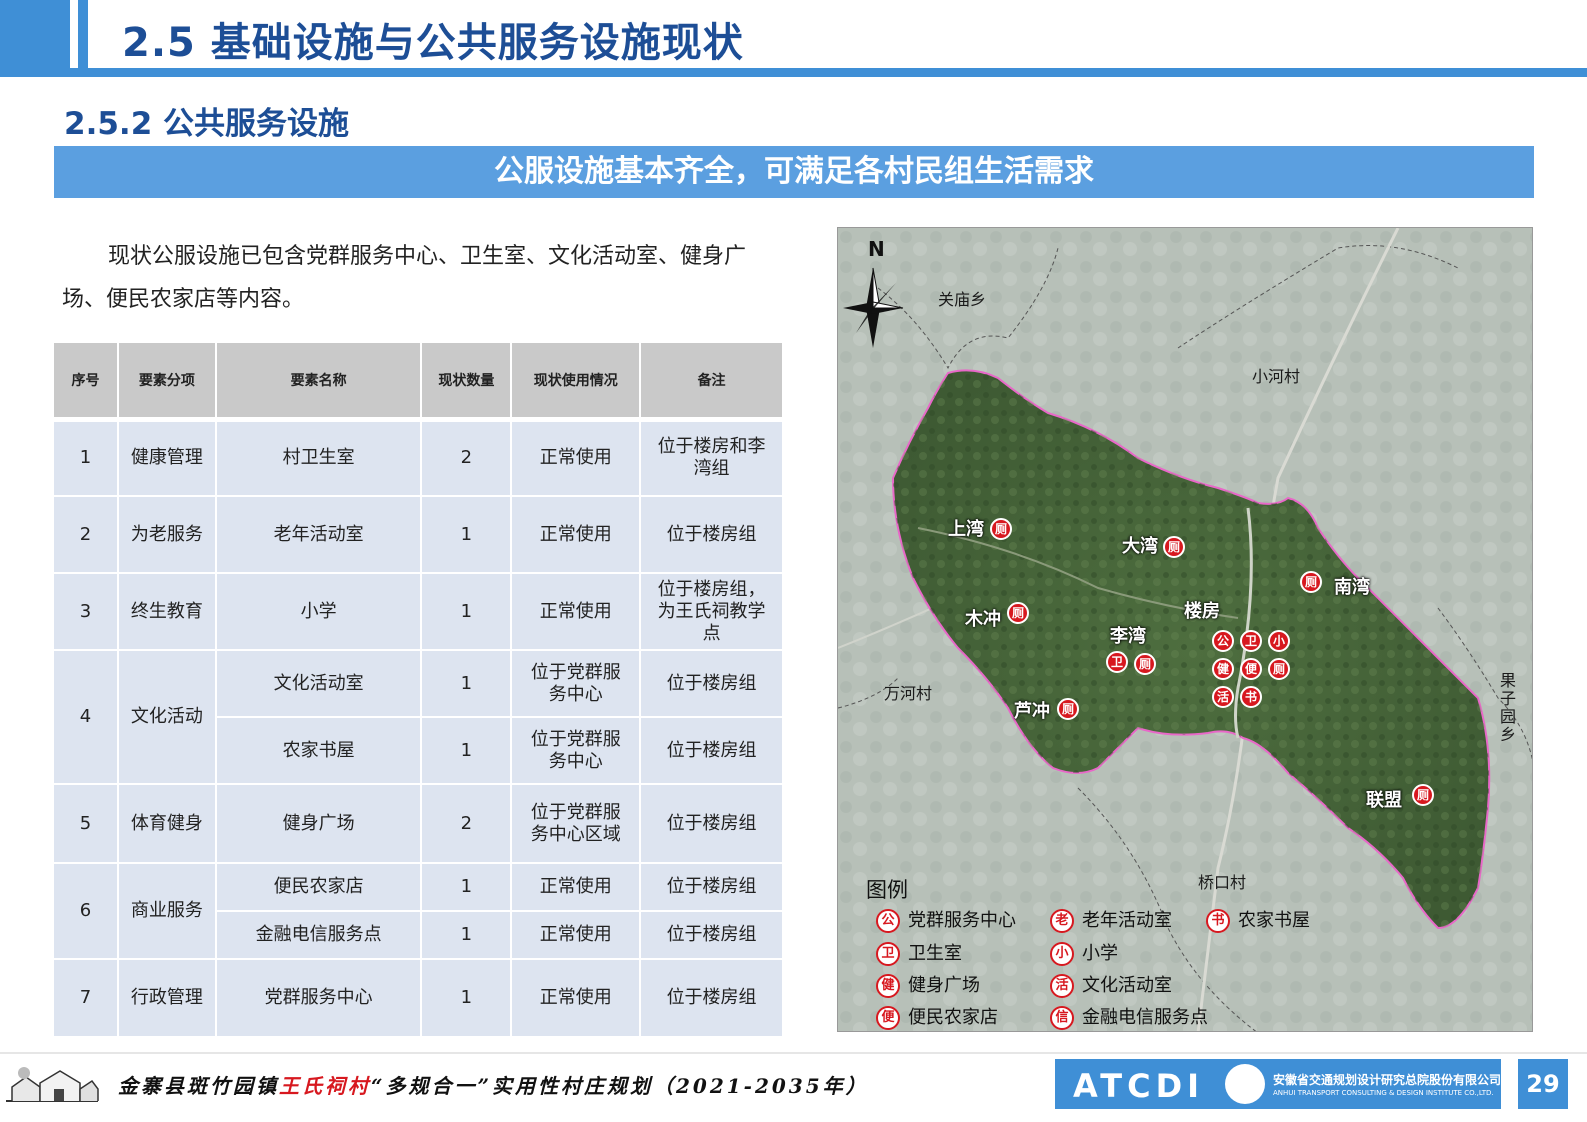  Describe the element at coordinates (1223, 669) in the screenshot. I see `fitness-icon: 健` at that location.